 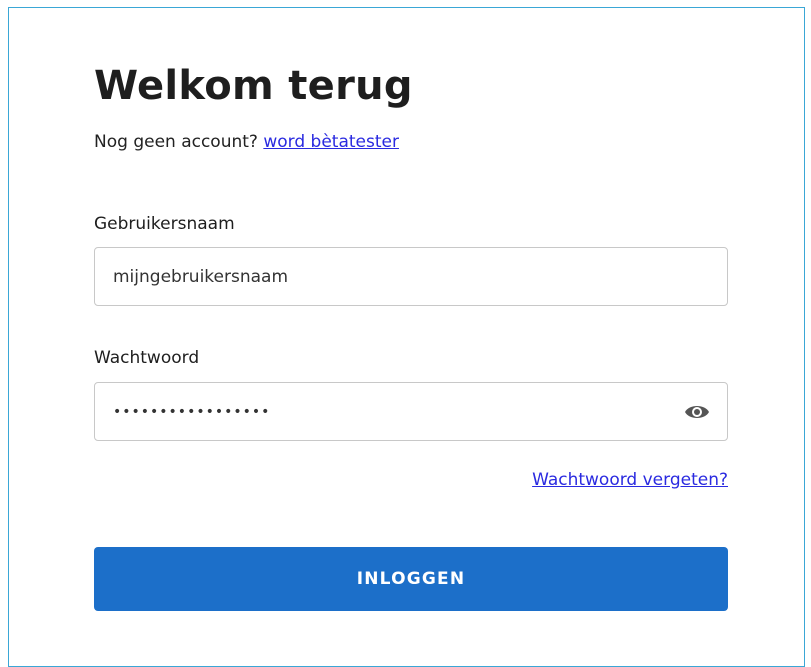 I want to click on page-title: Welkom terug, so click(x=253, y=86).